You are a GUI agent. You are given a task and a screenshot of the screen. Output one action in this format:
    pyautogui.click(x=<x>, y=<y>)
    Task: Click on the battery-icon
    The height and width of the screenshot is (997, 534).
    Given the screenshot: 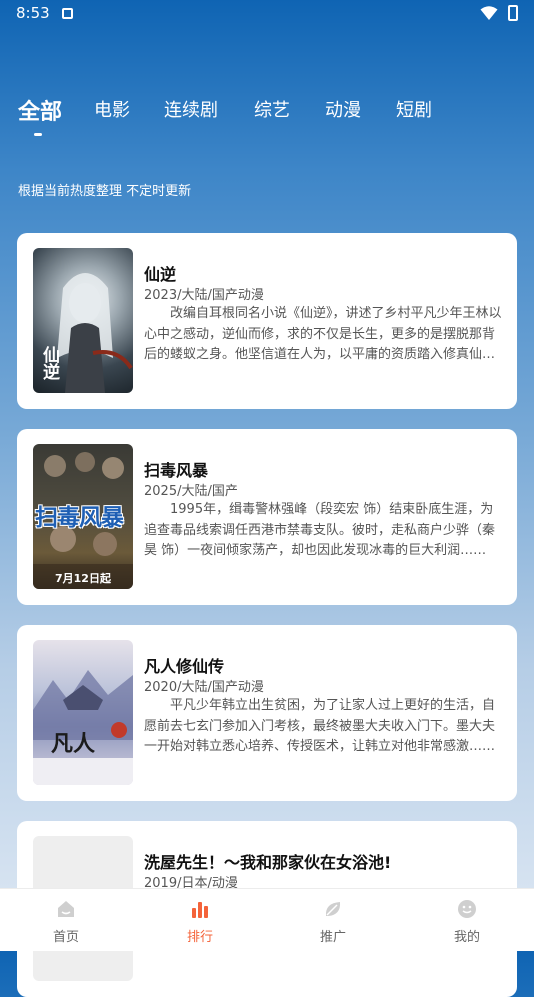 What is the action you would take?
    pyautogui.click(x=513, y=13)
    